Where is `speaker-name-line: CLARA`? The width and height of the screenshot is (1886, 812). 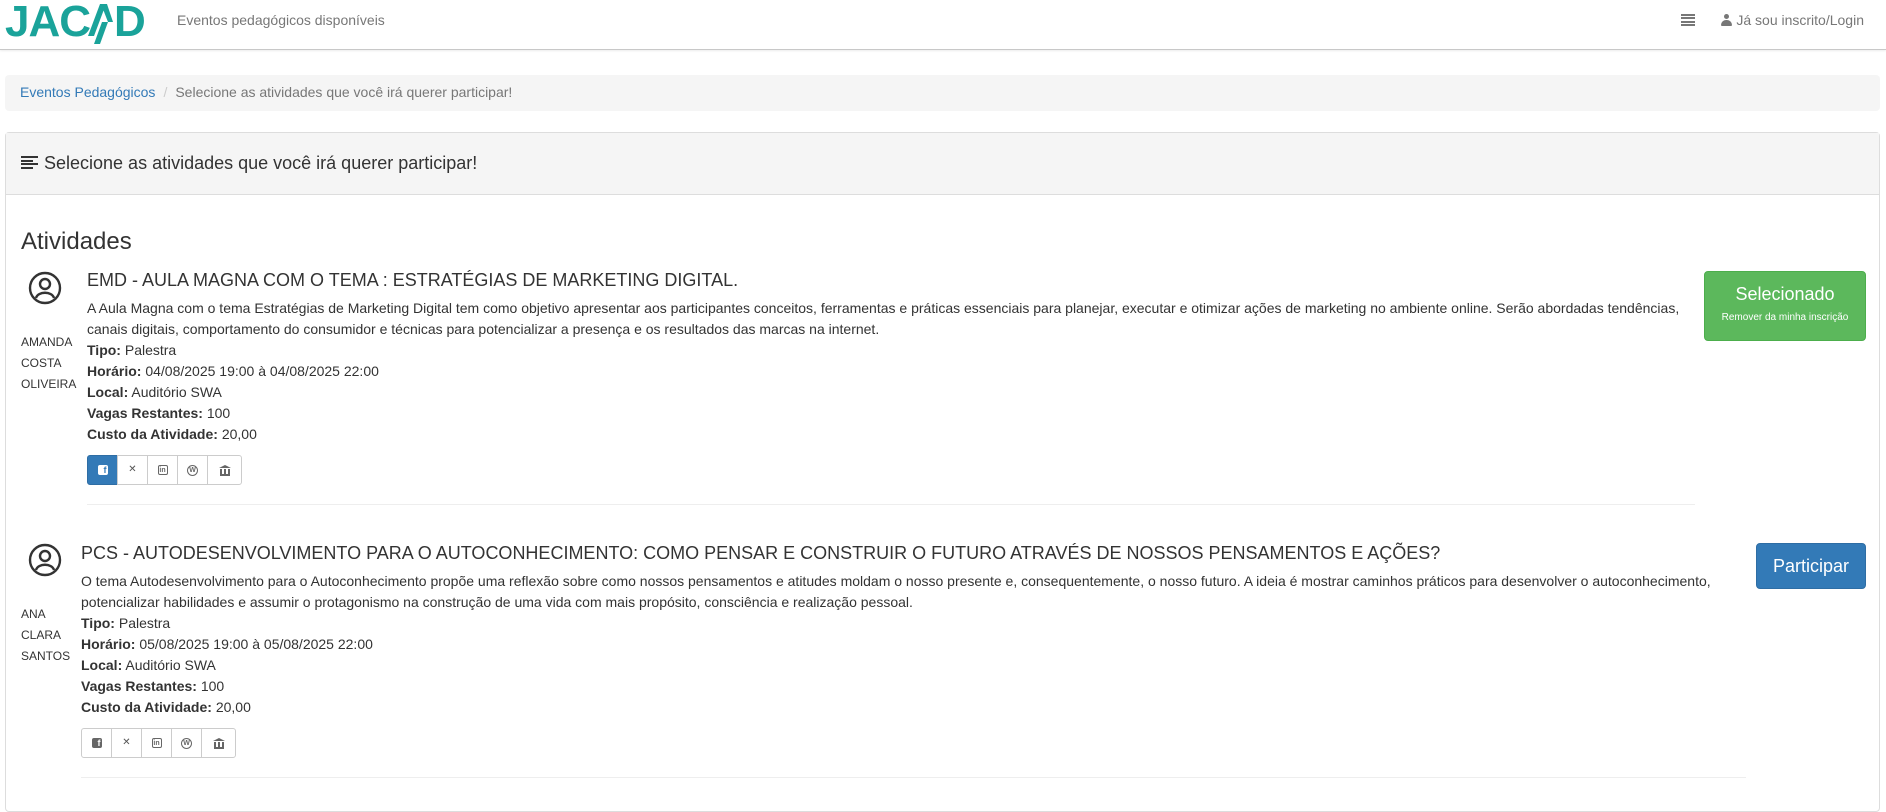 speaker-name-line: CLARA is located at coordinates (41, 635).